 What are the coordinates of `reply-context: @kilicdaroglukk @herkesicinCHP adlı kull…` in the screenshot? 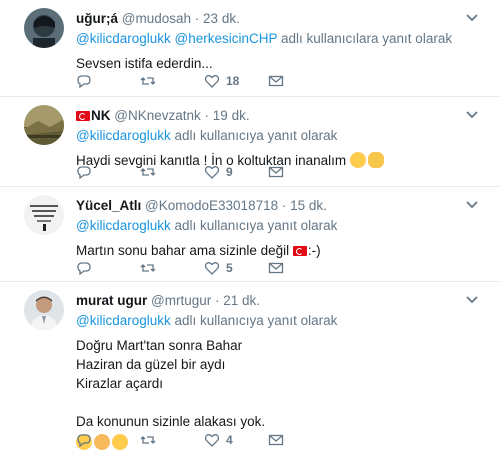 It's located at (278, 39).